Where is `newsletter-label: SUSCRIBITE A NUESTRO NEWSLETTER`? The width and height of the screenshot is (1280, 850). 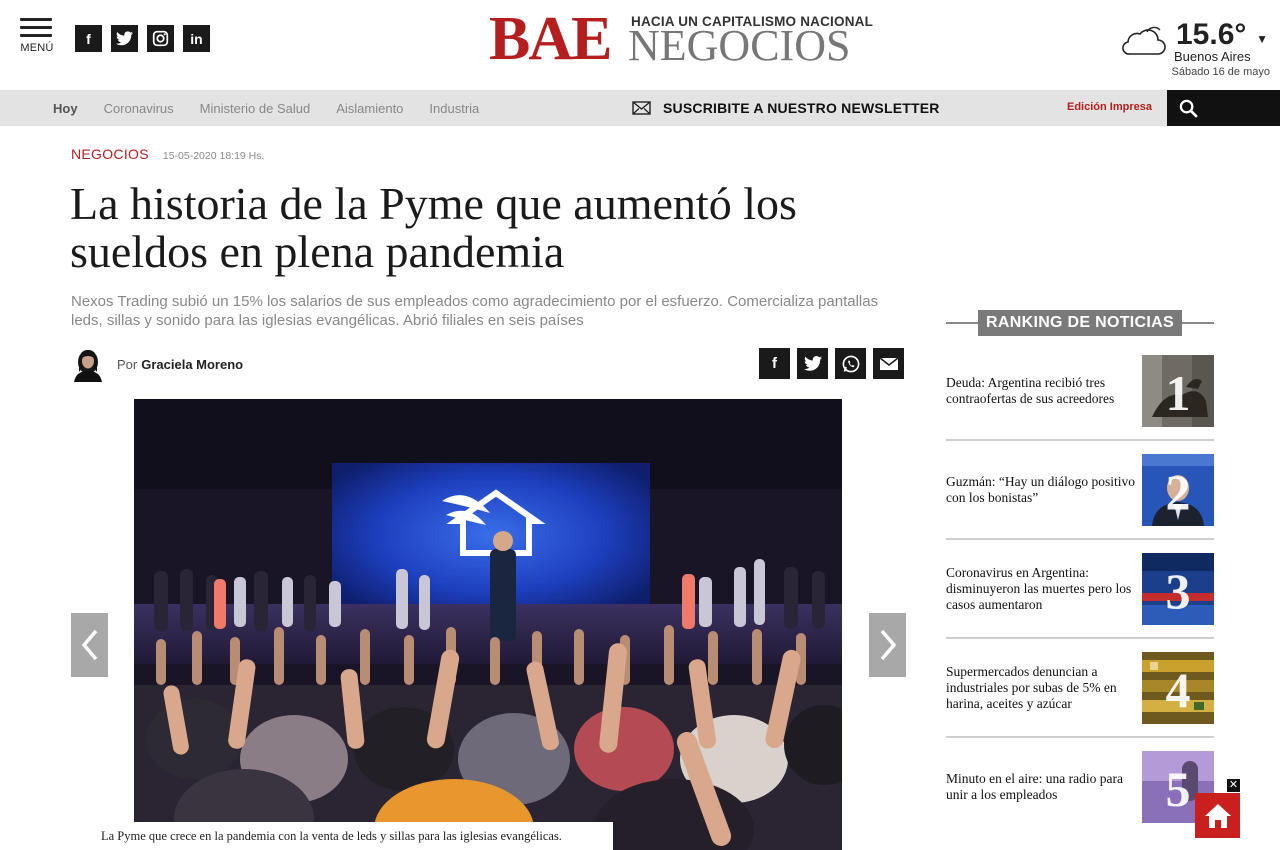
newsletter-label: SUSCRIBITE A NUESTRO NEWSLETTER is located at coordinates (801, 108).